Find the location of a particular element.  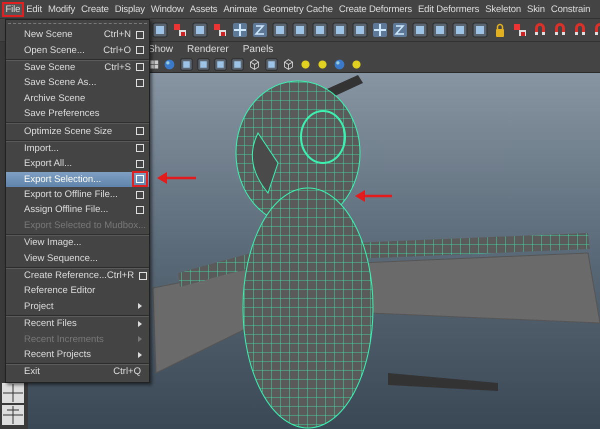

menu-item: Open Scene... Ctrl+O is located at coordinates (77, 50).